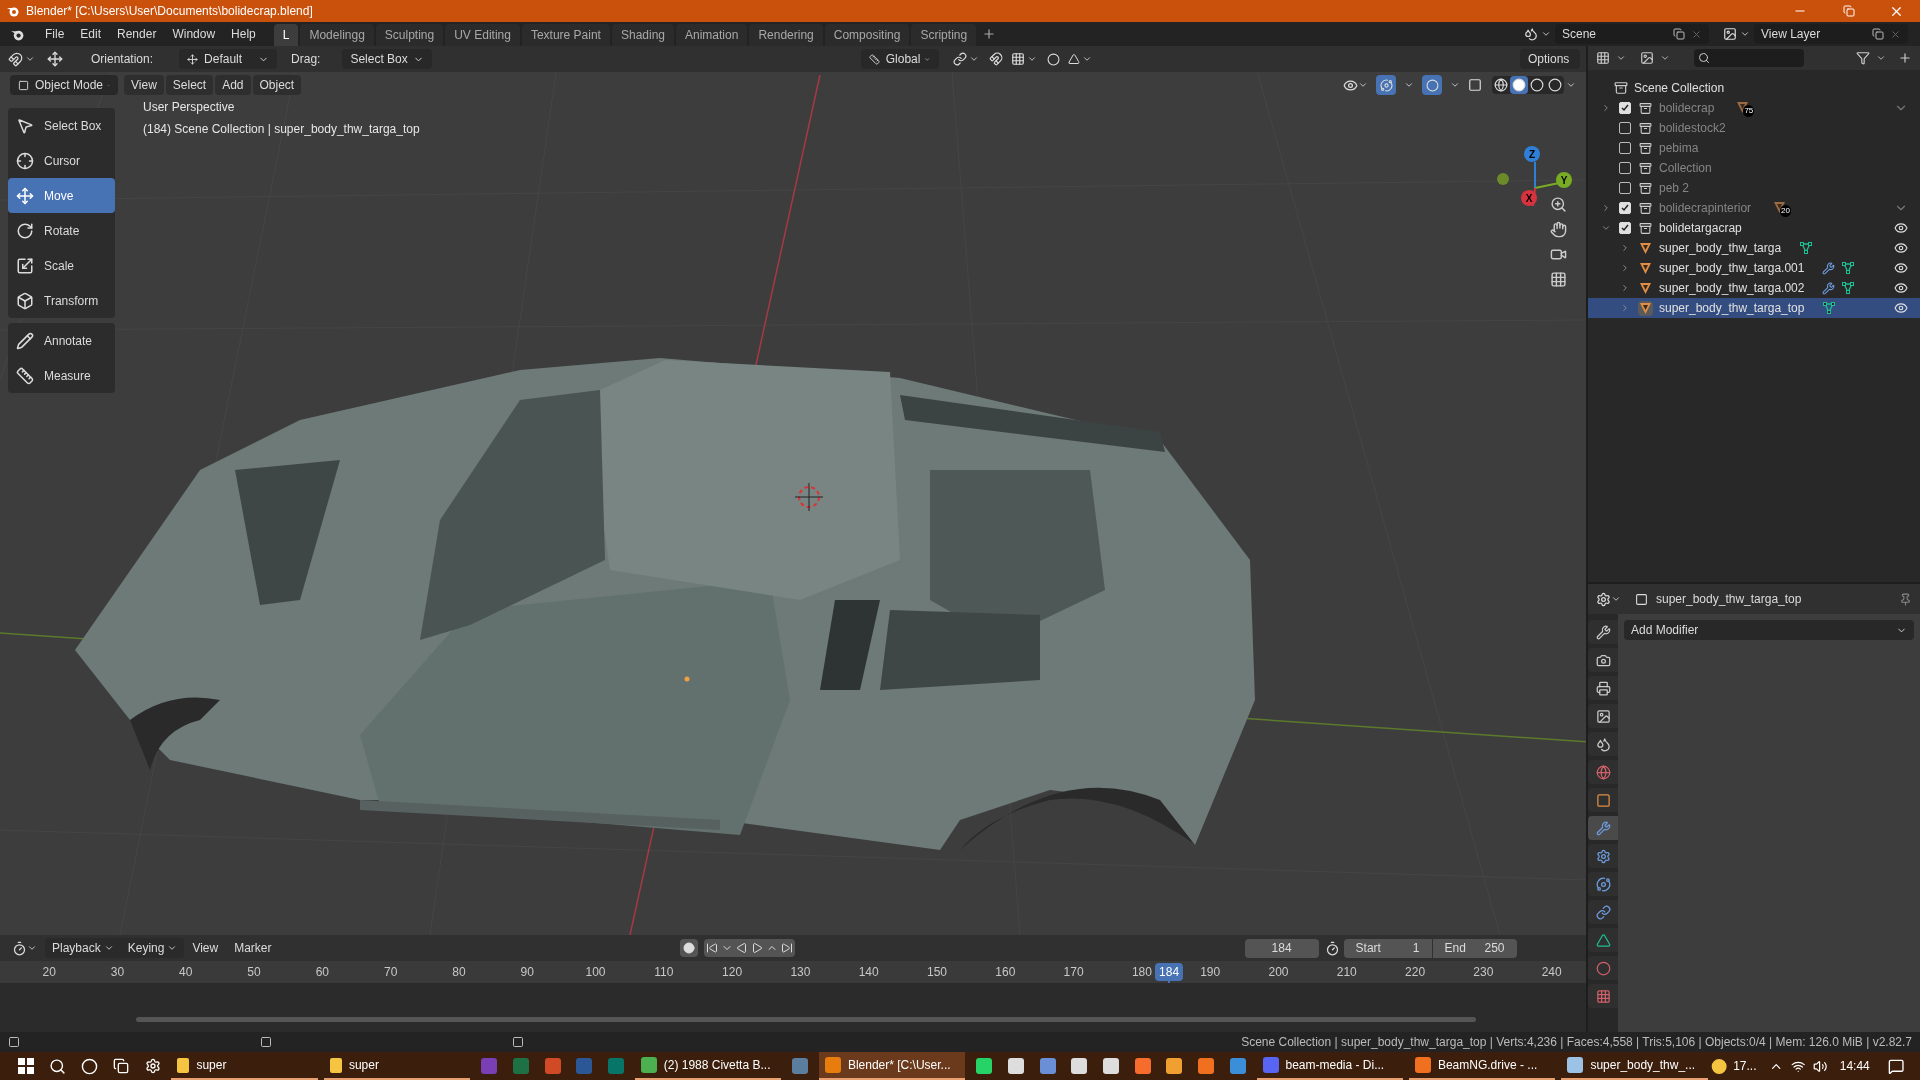  What do you see at coordinates (1679, 88) in the screenshot?
I see `outliner-label: Scene Collection` at bounding box center [1679, 88].